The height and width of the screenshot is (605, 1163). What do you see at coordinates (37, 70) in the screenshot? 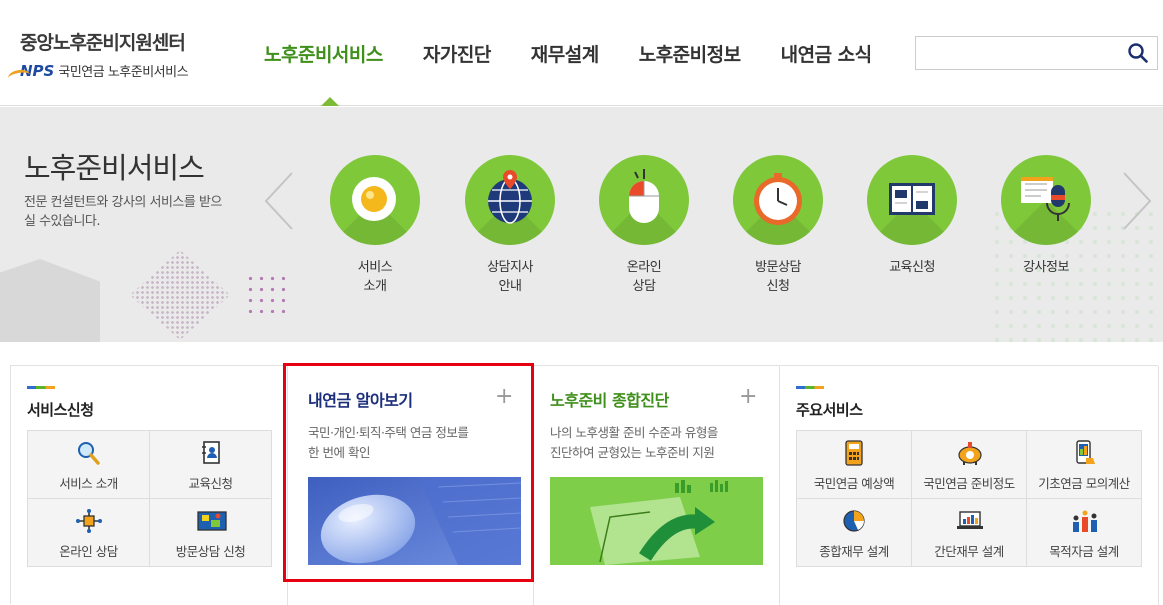
I see `nps-logo: NPS` at bounding box center [37, 70].